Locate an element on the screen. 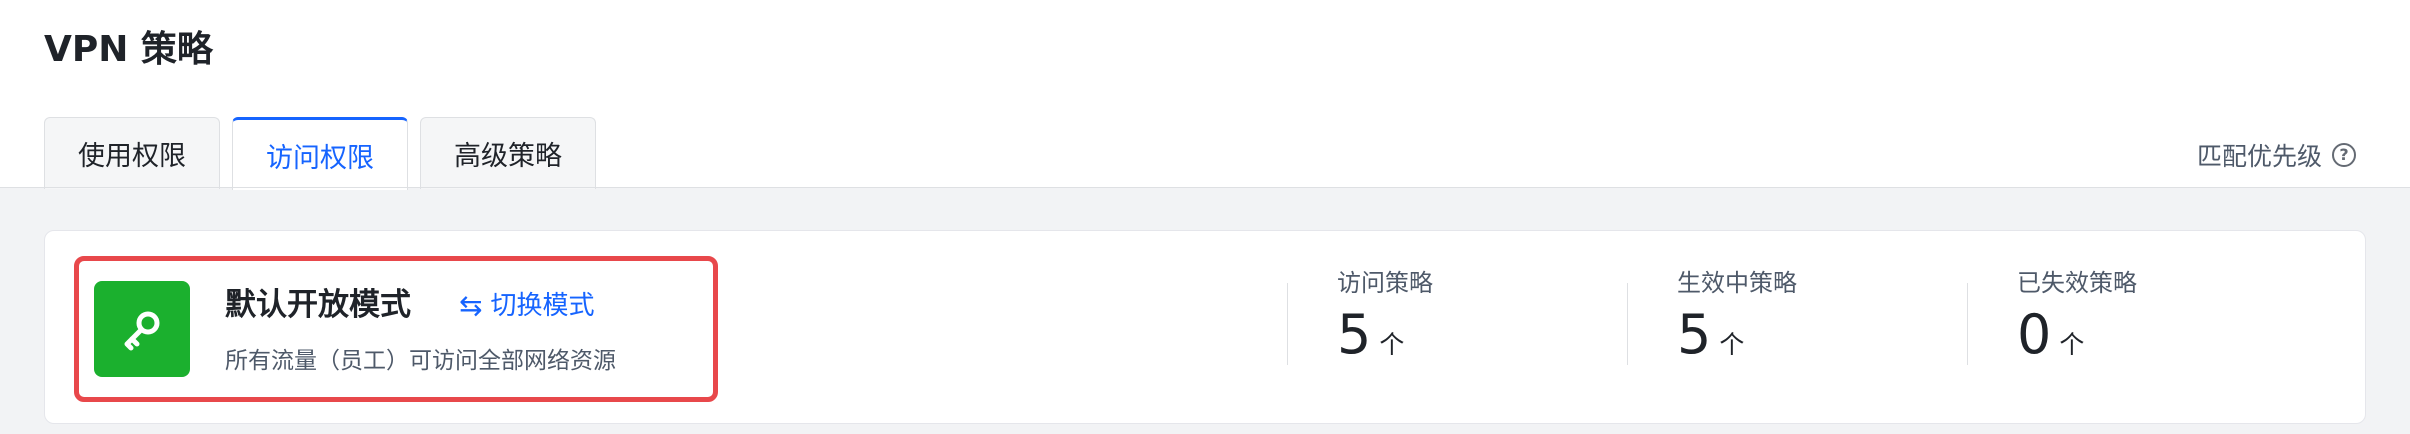 This screenshot has height=434, width=2410. switch-mode-button: ⇆ 切换模式 is located at coordinates (526, 306).